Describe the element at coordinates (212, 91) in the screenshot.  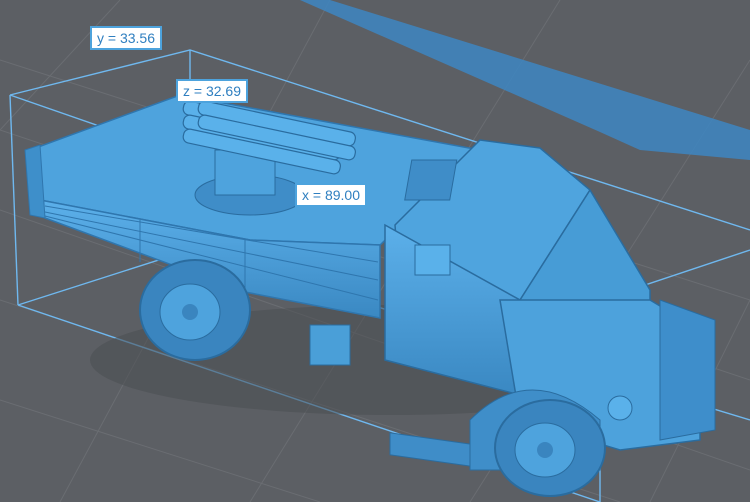
I see `dimension-z-label: z = 32.69` at that location.